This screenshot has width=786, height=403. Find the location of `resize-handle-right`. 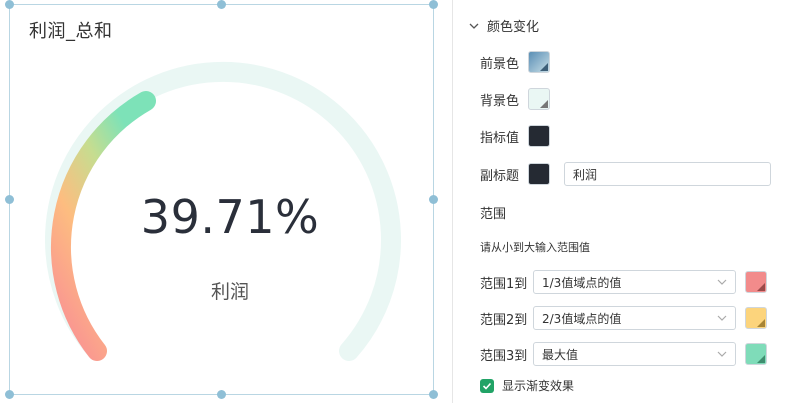

resize-handle-right is located at coordinates (433, 199).